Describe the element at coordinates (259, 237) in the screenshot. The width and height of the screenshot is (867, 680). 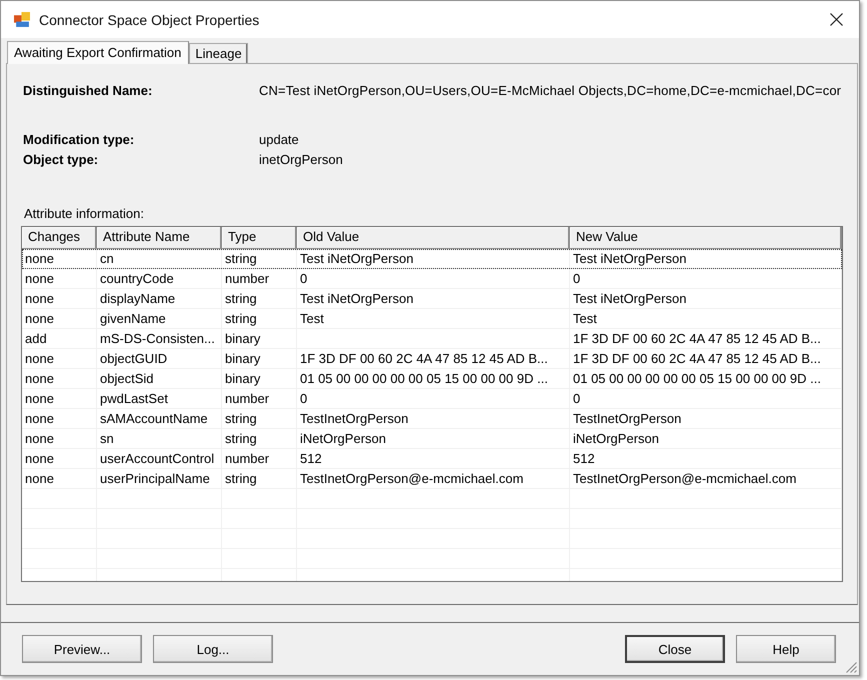
I see `column-header: Type` at that location.